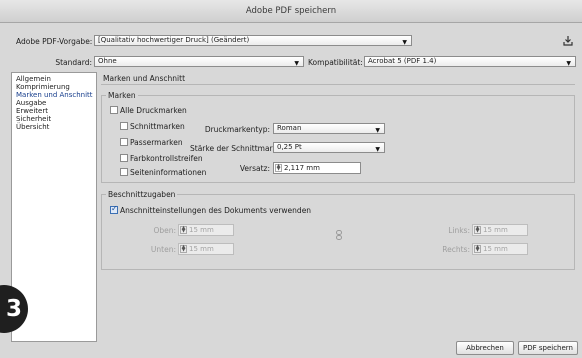  I want to click on standard-label: Standard:, so click(73, 62).